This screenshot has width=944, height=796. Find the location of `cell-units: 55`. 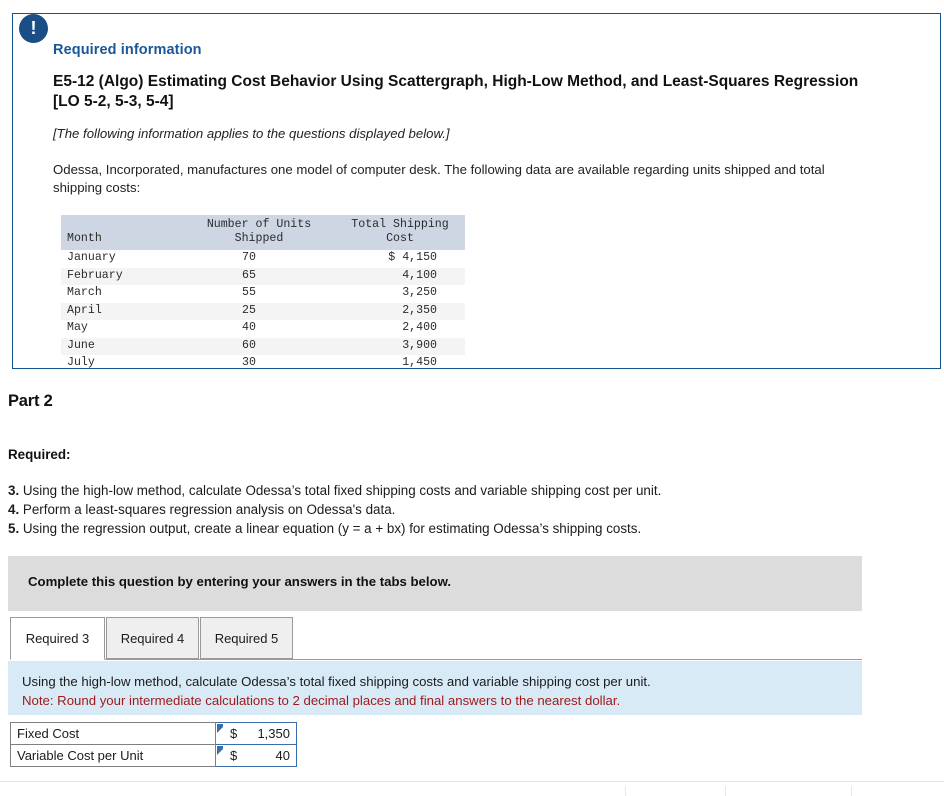

cell-units: 55 is located at coordinates (249, 292).